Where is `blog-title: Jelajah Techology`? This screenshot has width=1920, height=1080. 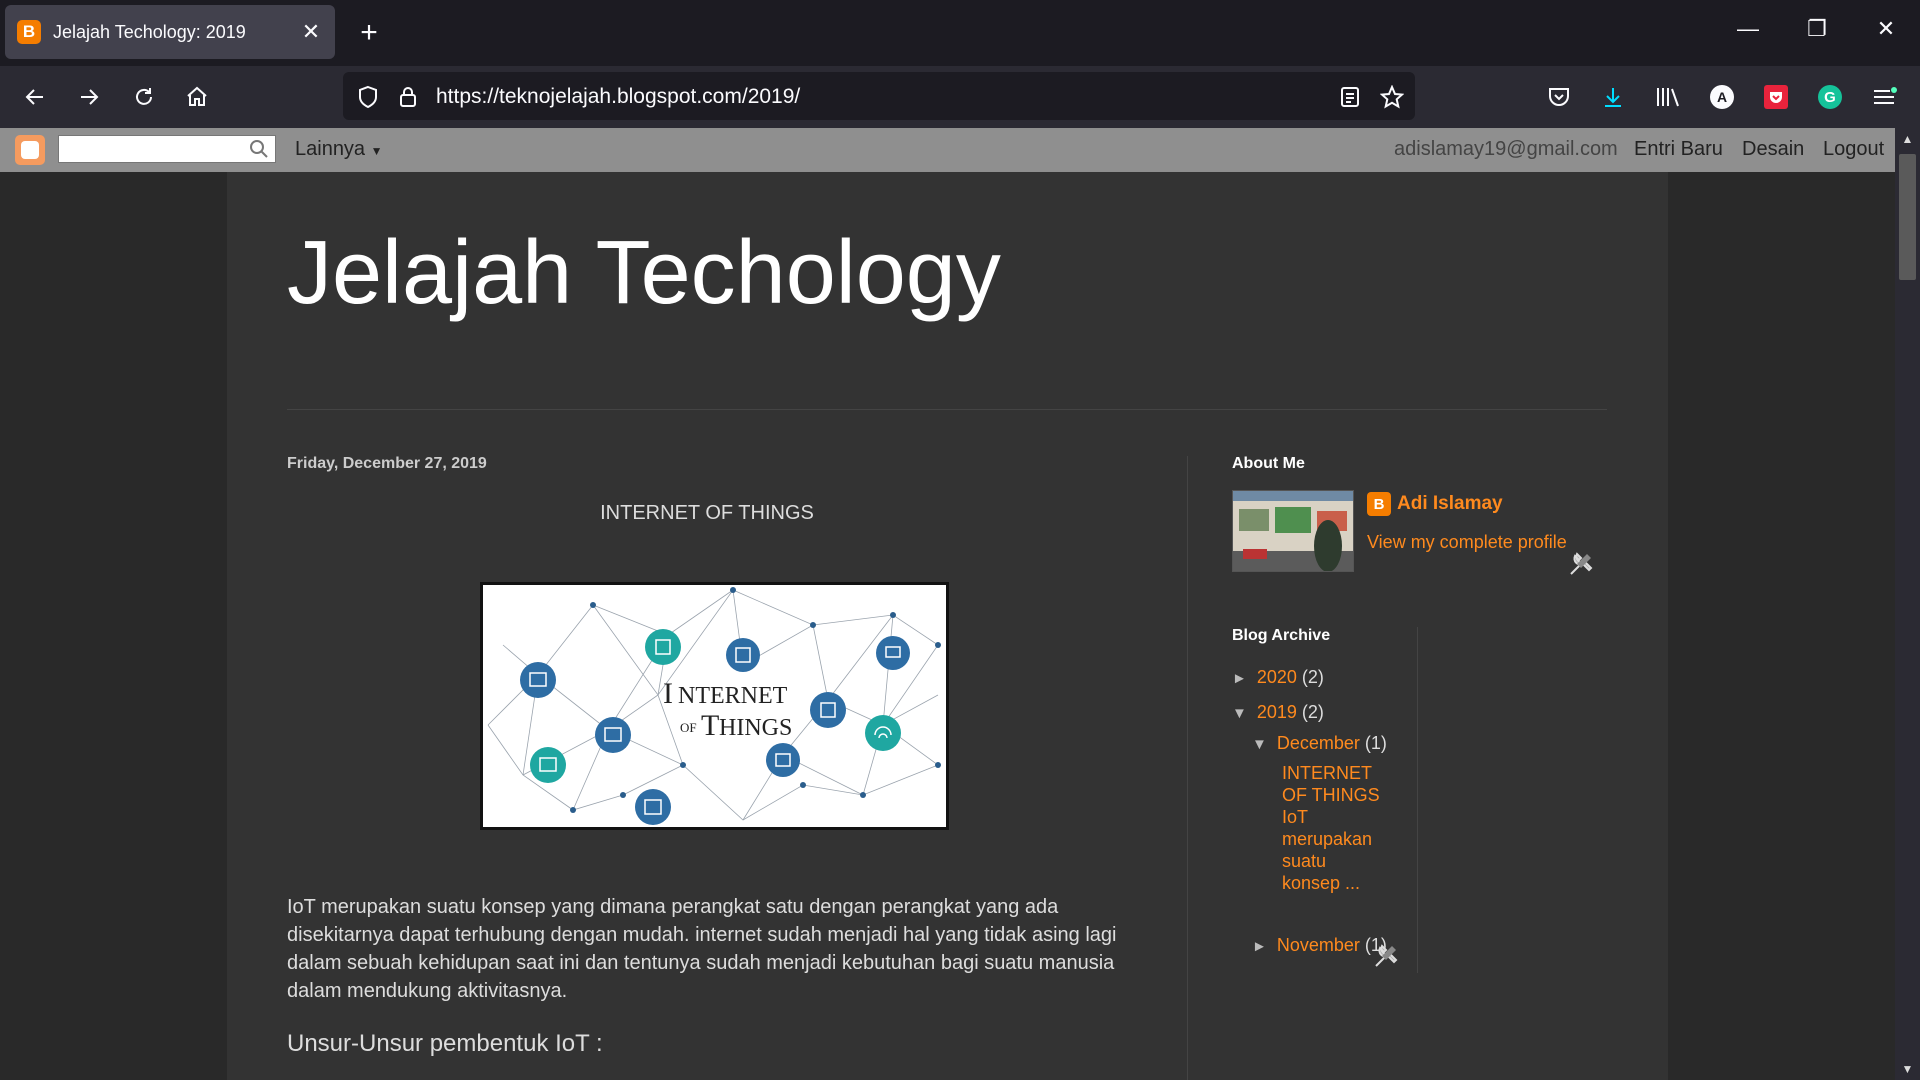
blog-title: Jelajah Techology is located at coordinates (644, 273).